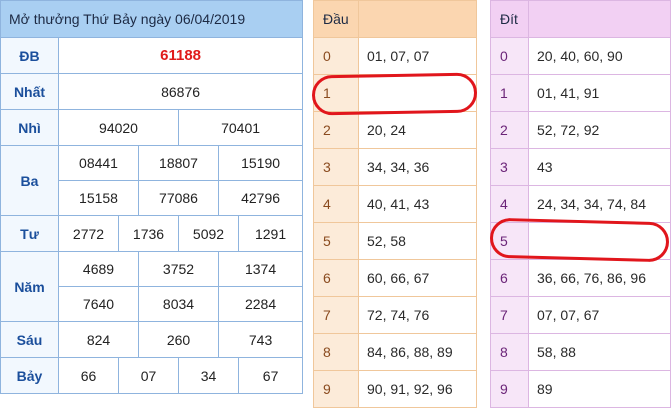 The image size is (671, 408). What do you see at coordinates (509, 278) in the screenshot?
I see `dit-key: 6` at bounding box center [509, 278].